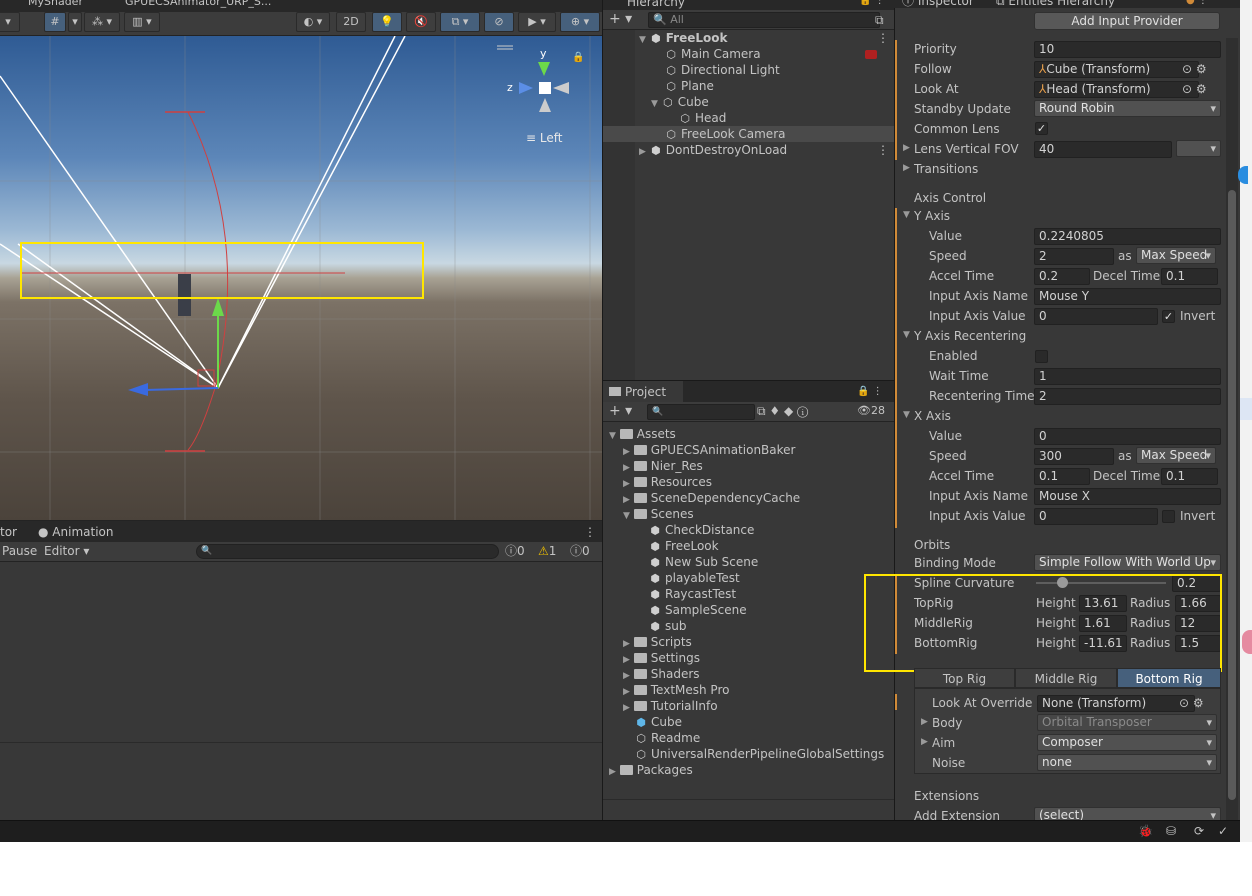 The height and width of the screenshot is (896, 1252). Describe the element at coordinates (871, 411) in the screenshot. I see `project-hidden-count: 👁28` at that location.